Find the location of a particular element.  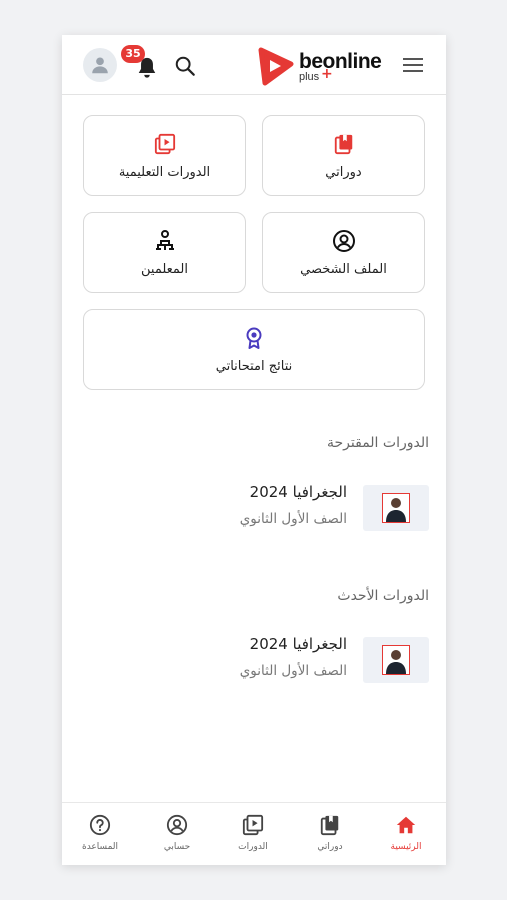

home-icon is located at coordinates (406, 825).